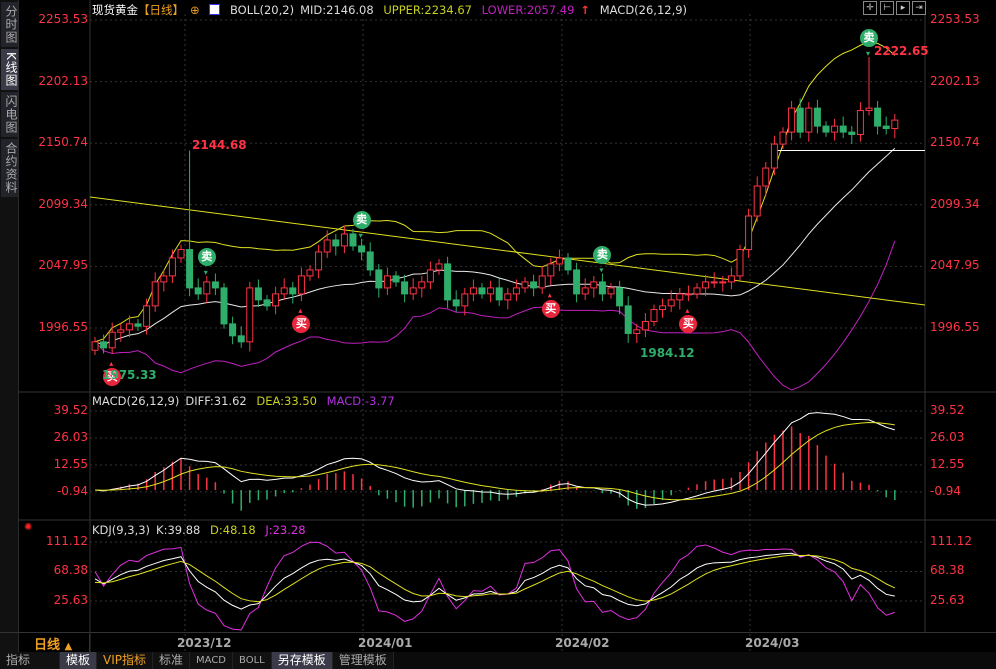 This screenshot has height=669, width=996. What do you see at coordinates (360, 401) in the screenshot?
I see `macd-value: MACD:-3.77` at bounding box center [360, 401].